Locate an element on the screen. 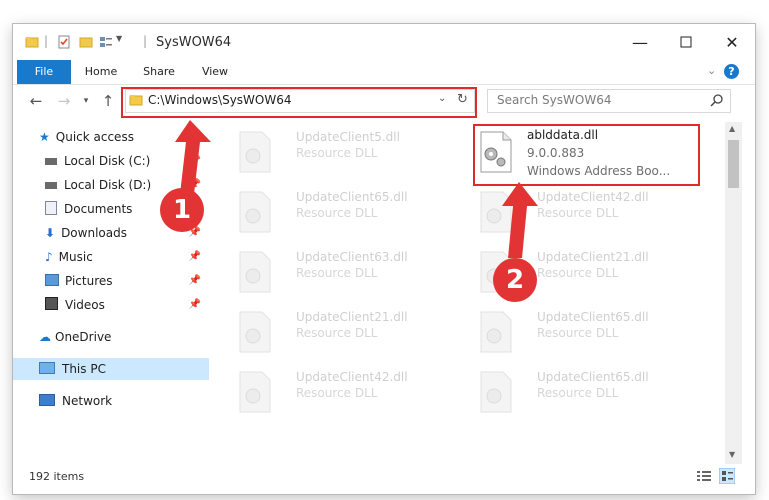 This screenshot has height=500, width=769. details-view-icon is located at coordinates (704, 476).